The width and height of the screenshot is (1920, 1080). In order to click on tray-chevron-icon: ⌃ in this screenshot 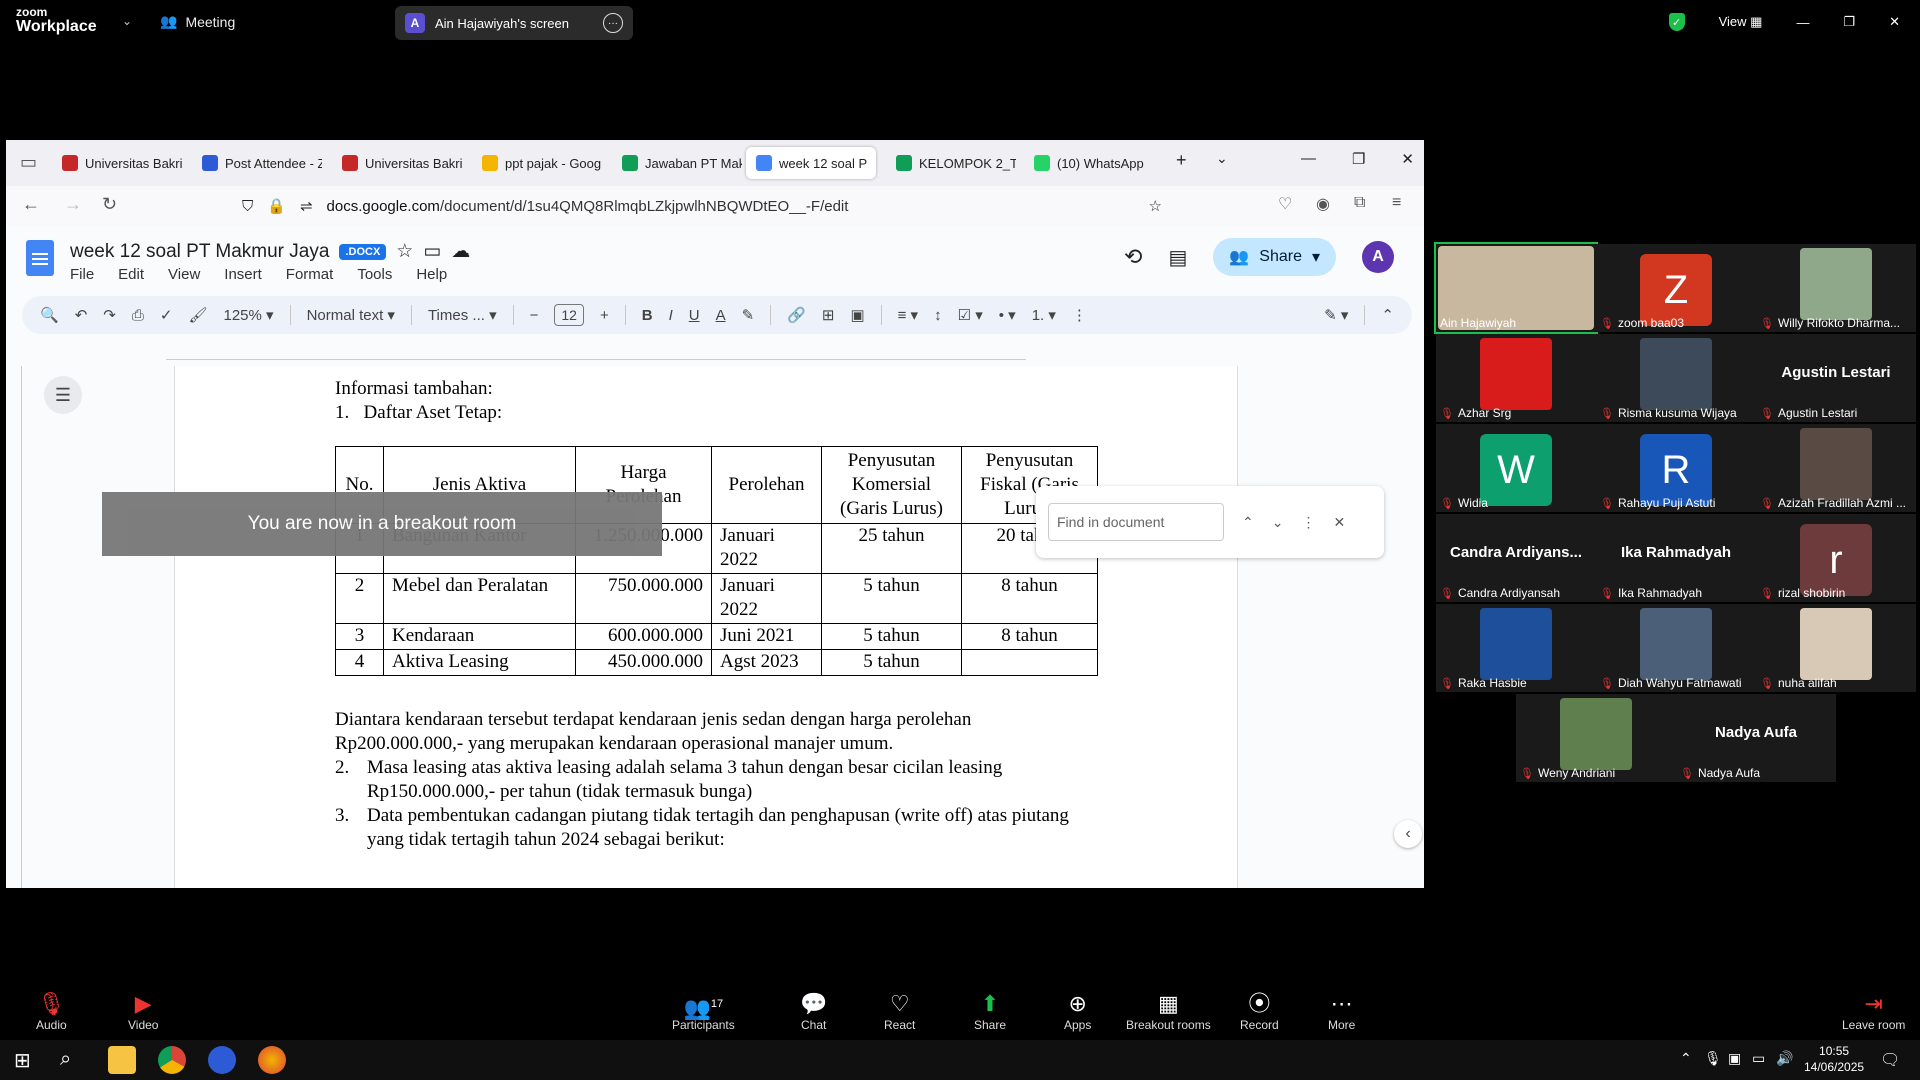, I will do `click(1686, 1058)`.